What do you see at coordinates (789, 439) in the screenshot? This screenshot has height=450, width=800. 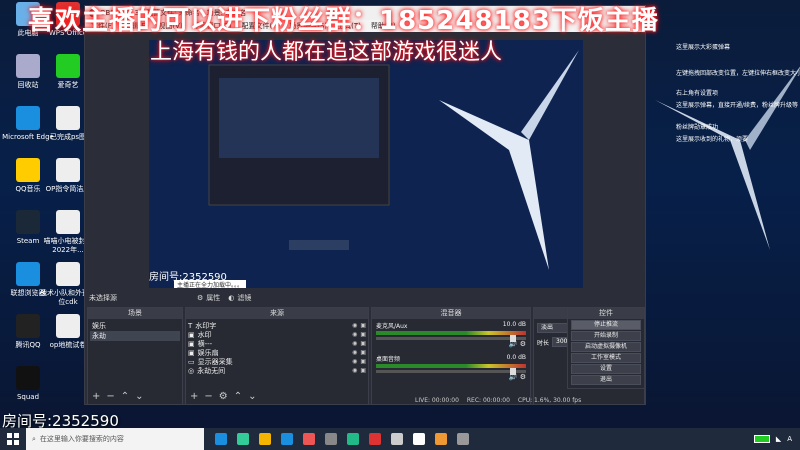 I see `input-method-icon: A` at bounding box center [789, 439].